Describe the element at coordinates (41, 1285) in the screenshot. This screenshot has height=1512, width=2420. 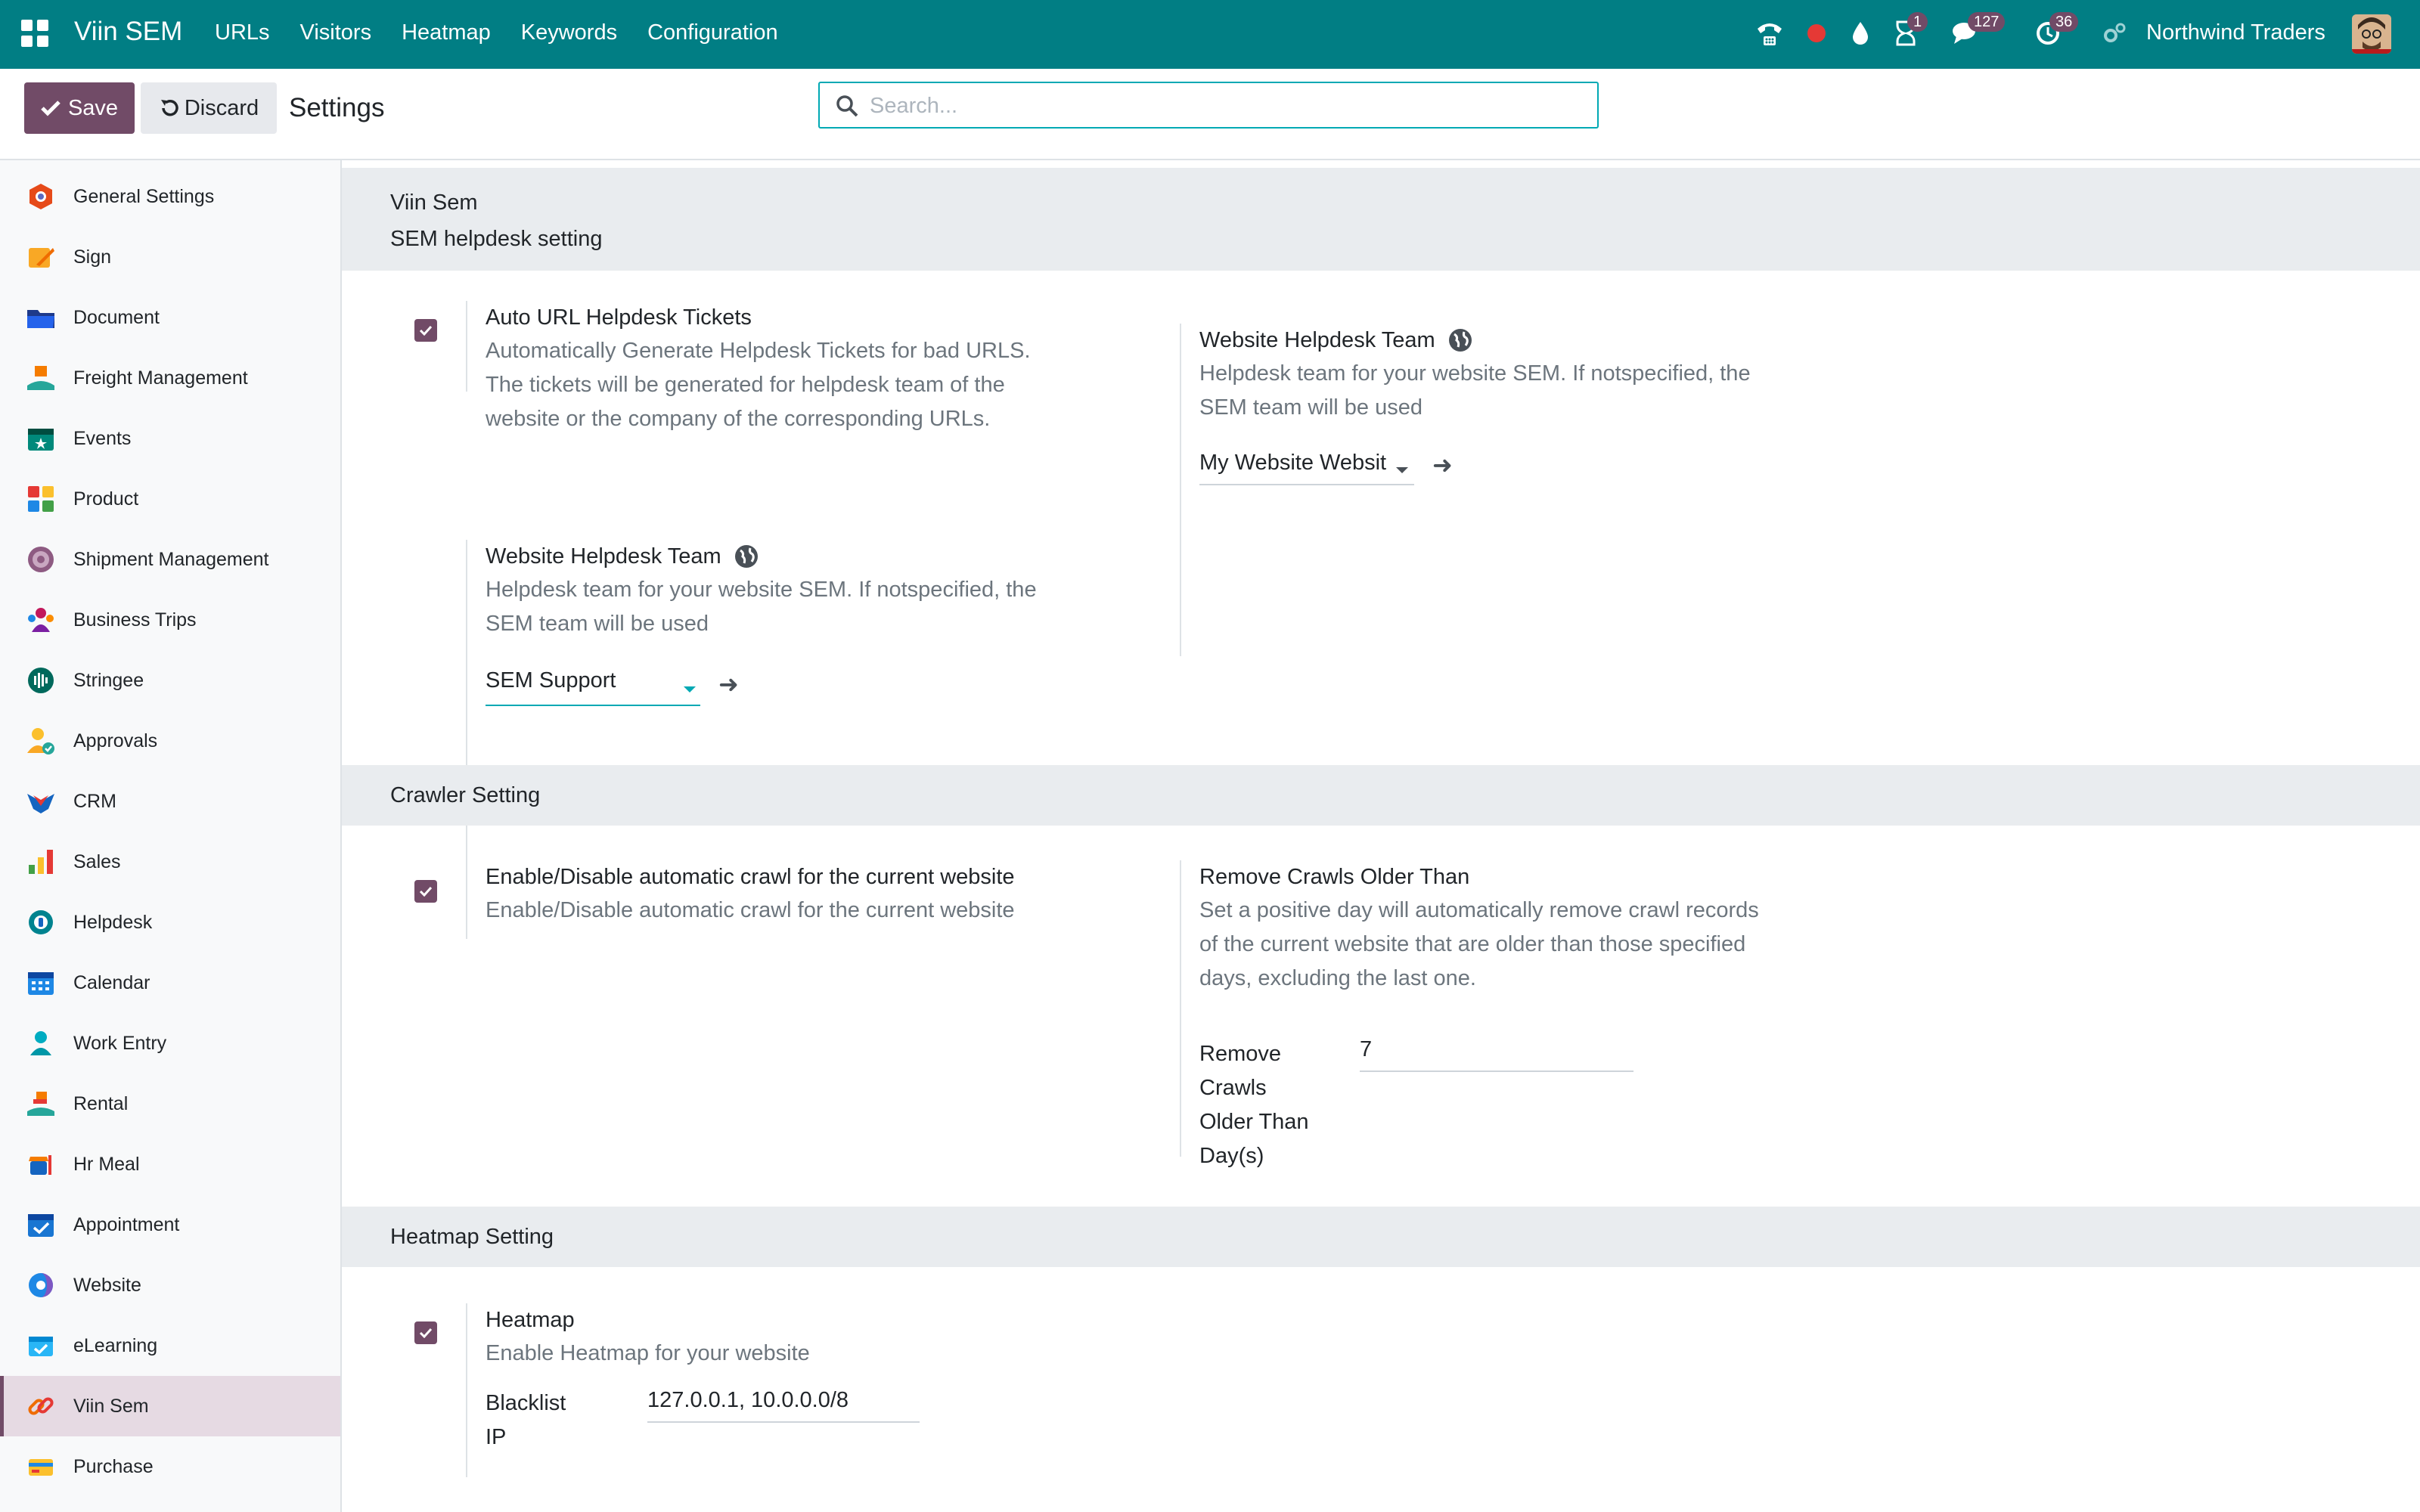
I see `website-icon` at that location.